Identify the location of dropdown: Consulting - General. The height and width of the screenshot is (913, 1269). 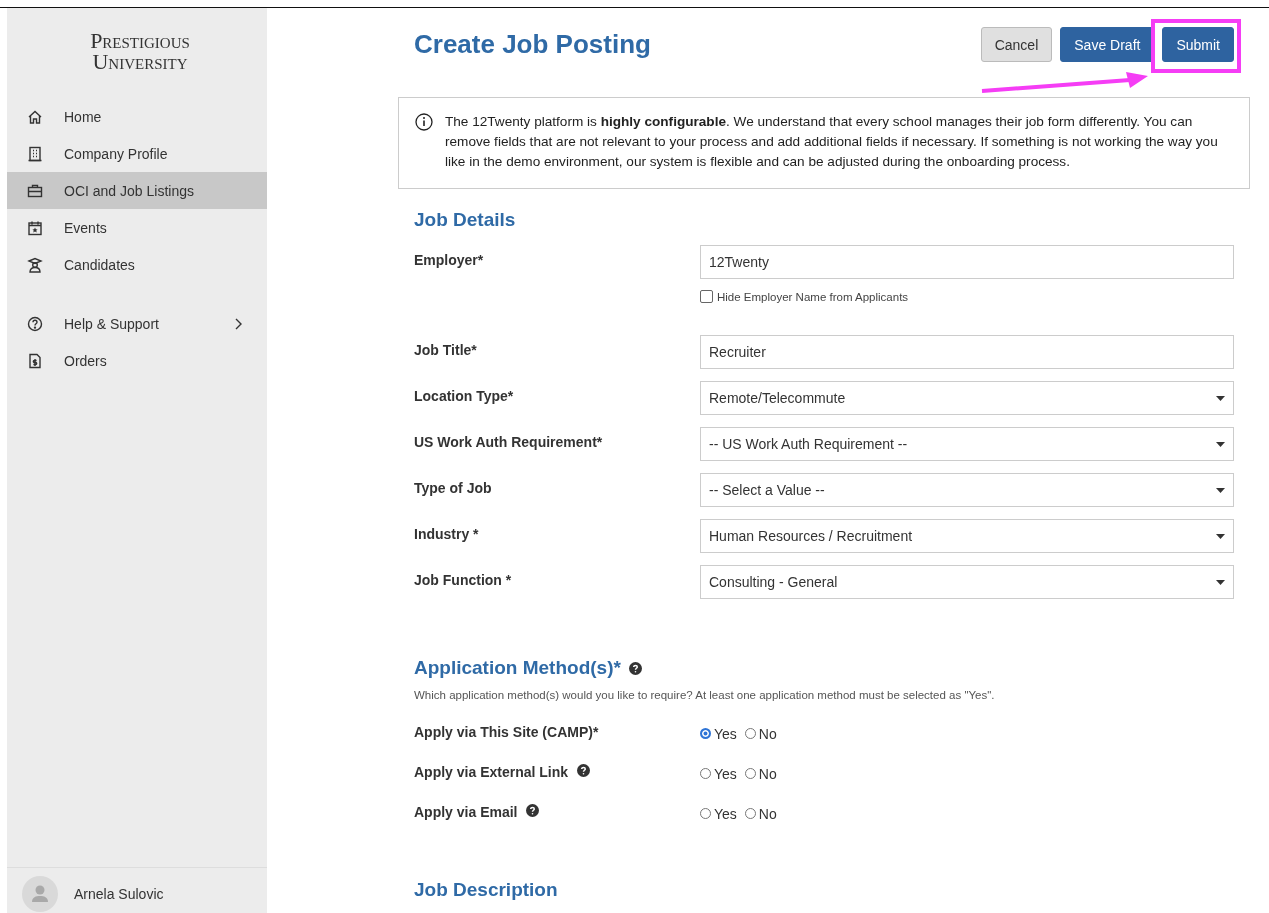
(967, 582).